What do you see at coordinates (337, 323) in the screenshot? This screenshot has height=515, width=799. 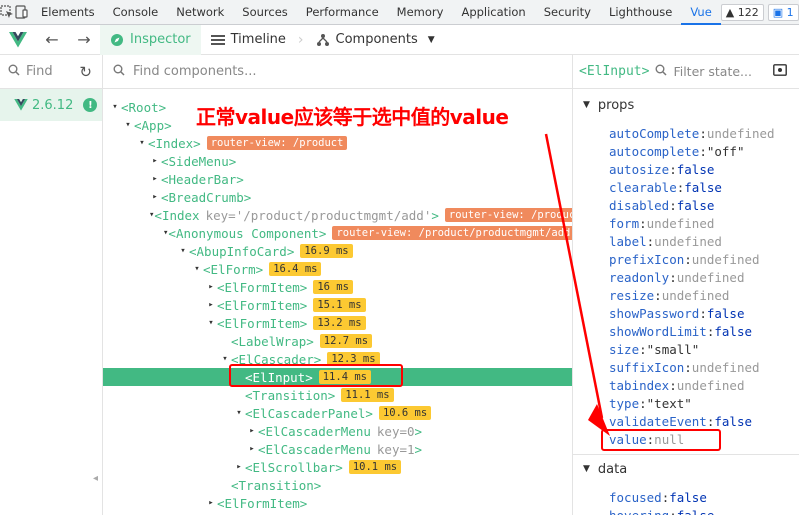 I see `tree-row: ▾ <ElFormItem> 13.2 ms` at bounding box center [337, 323].